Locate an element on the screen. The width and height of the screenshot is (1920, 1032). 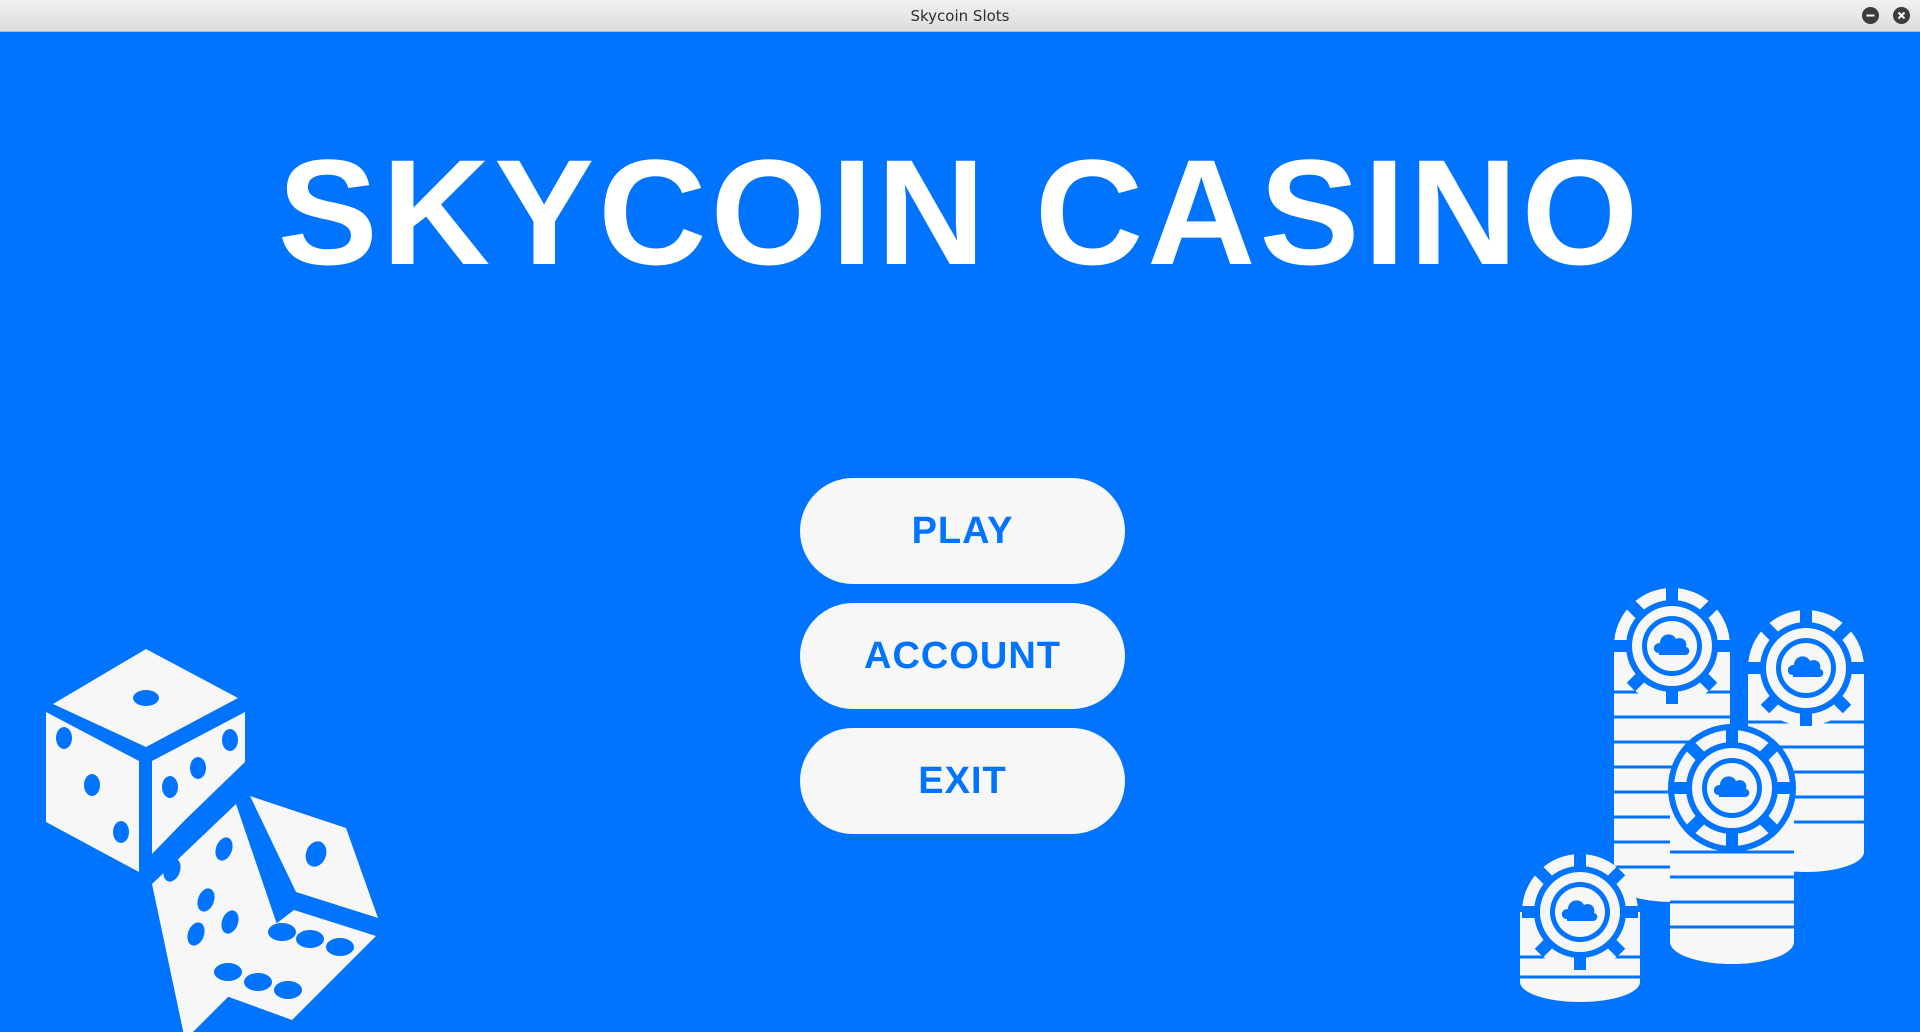
game-title: SKYCOIN CASINO is located at coordinates (960, 212).